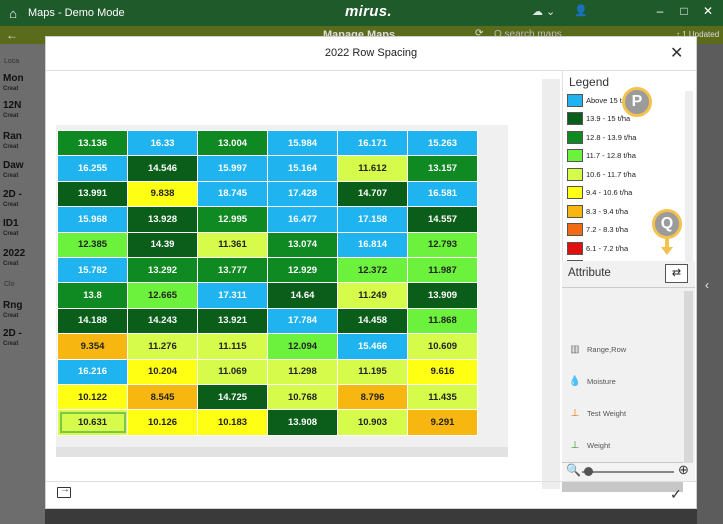  Describe the element at coordinates (232, 143) in the screenshot. I see `grid-cell: 13.004` at that location.